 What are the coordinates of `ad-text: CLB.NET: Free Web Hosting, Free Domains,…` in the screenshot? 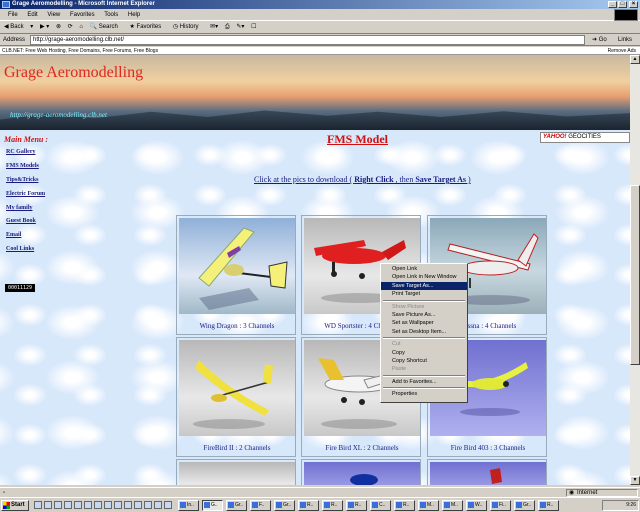 It's located at (80, 51).